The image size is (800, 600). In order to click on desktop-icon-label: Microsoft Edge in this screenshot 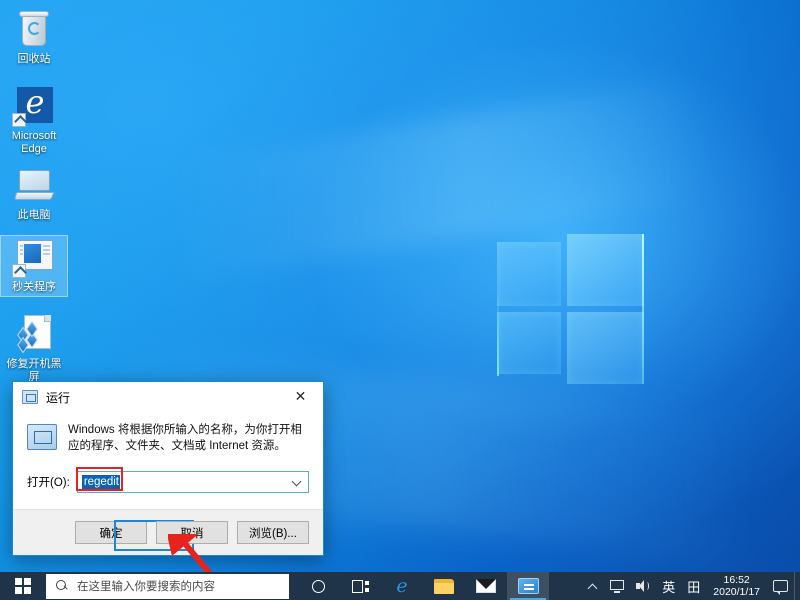, I will do `click(34, 142)`.